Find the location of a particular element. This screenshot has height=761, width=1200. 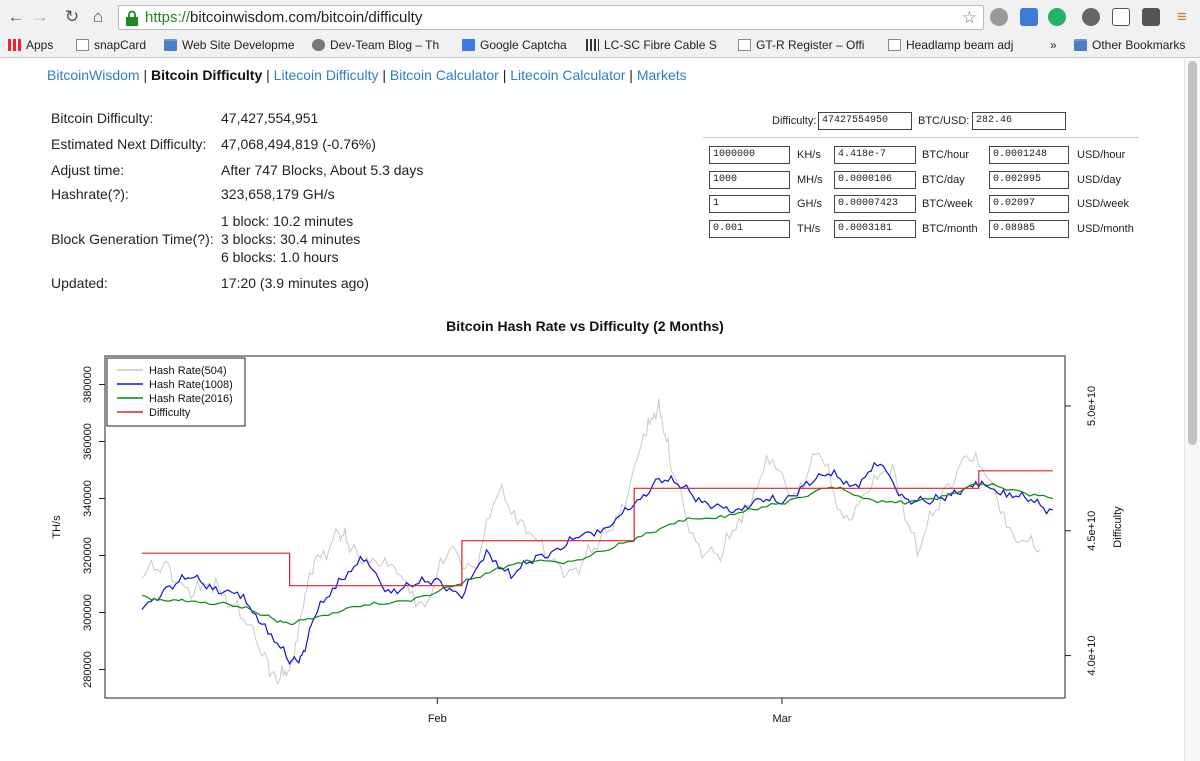

y-tick-label: 340000 is located at coordinates (88, 498).